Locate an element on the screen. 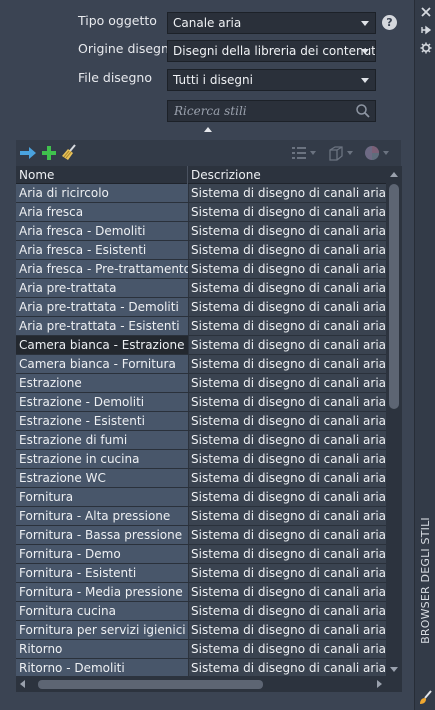 The image size is (435, 710). style-name-cell: Ritorno is located at coordinates (102, 649).